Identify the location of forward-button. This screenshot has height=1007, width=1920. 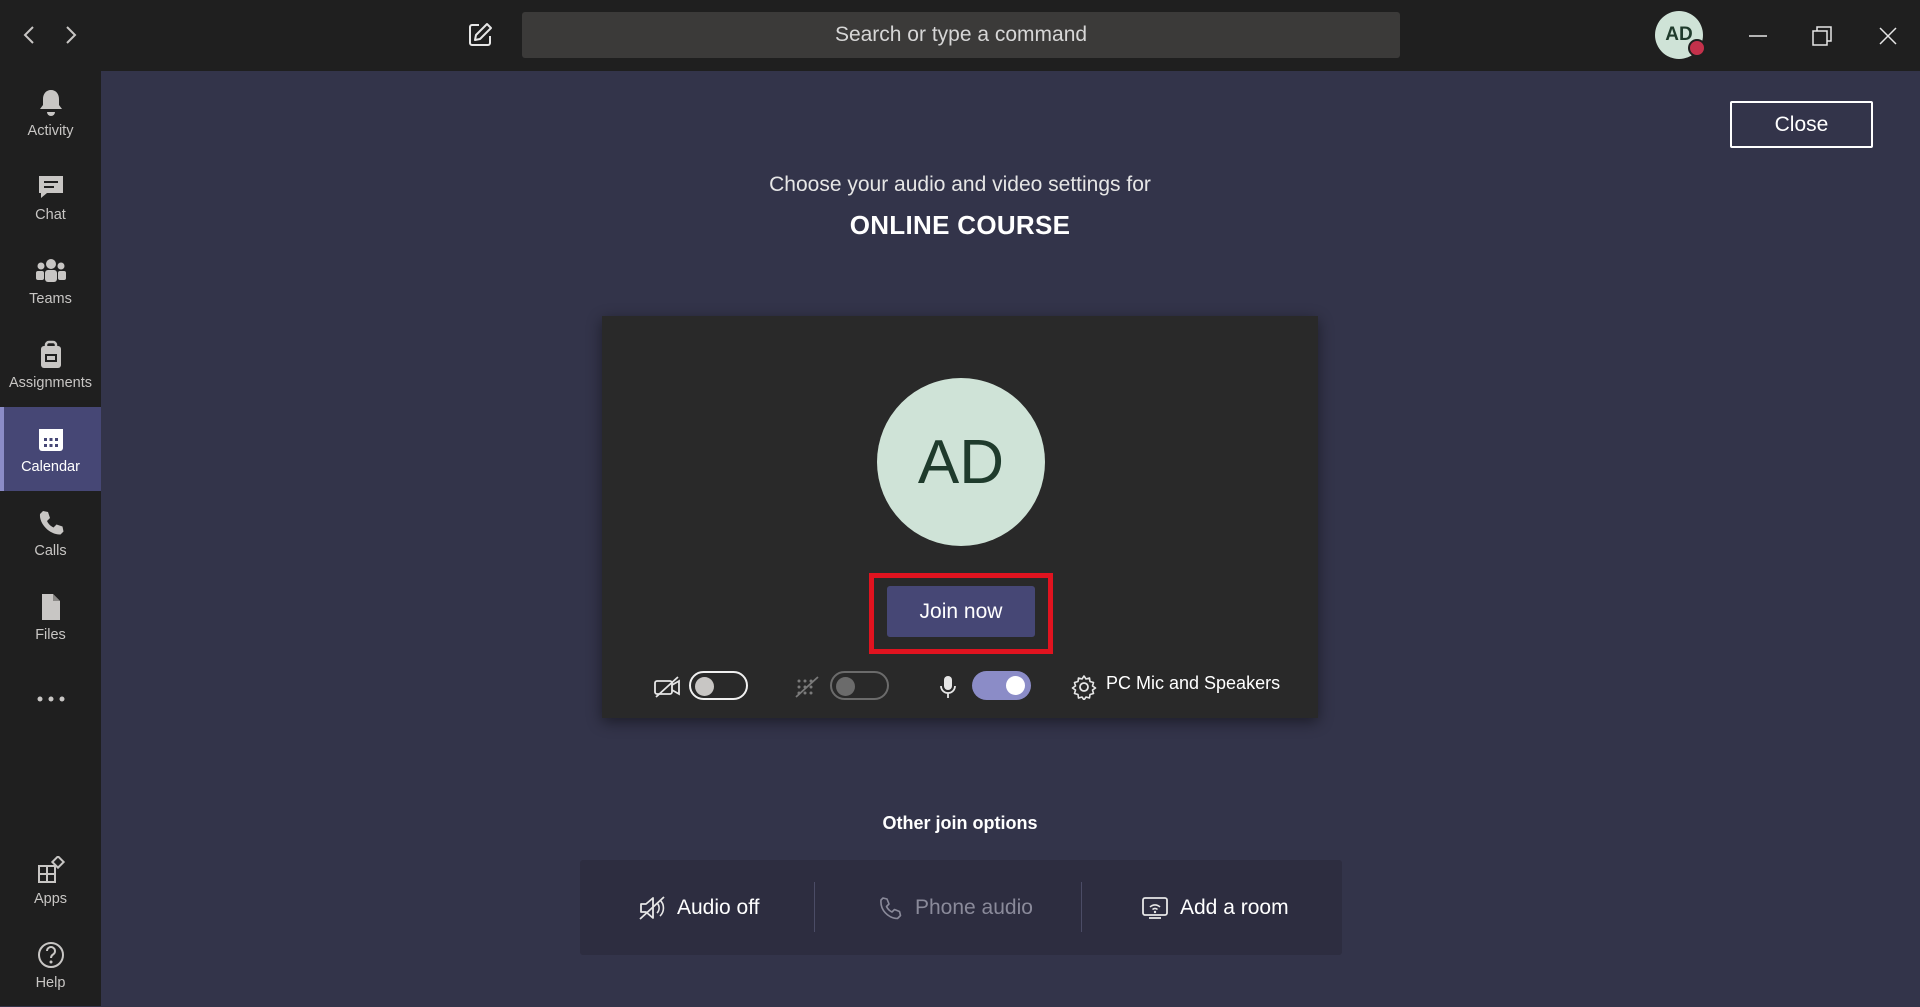
(71, 35).